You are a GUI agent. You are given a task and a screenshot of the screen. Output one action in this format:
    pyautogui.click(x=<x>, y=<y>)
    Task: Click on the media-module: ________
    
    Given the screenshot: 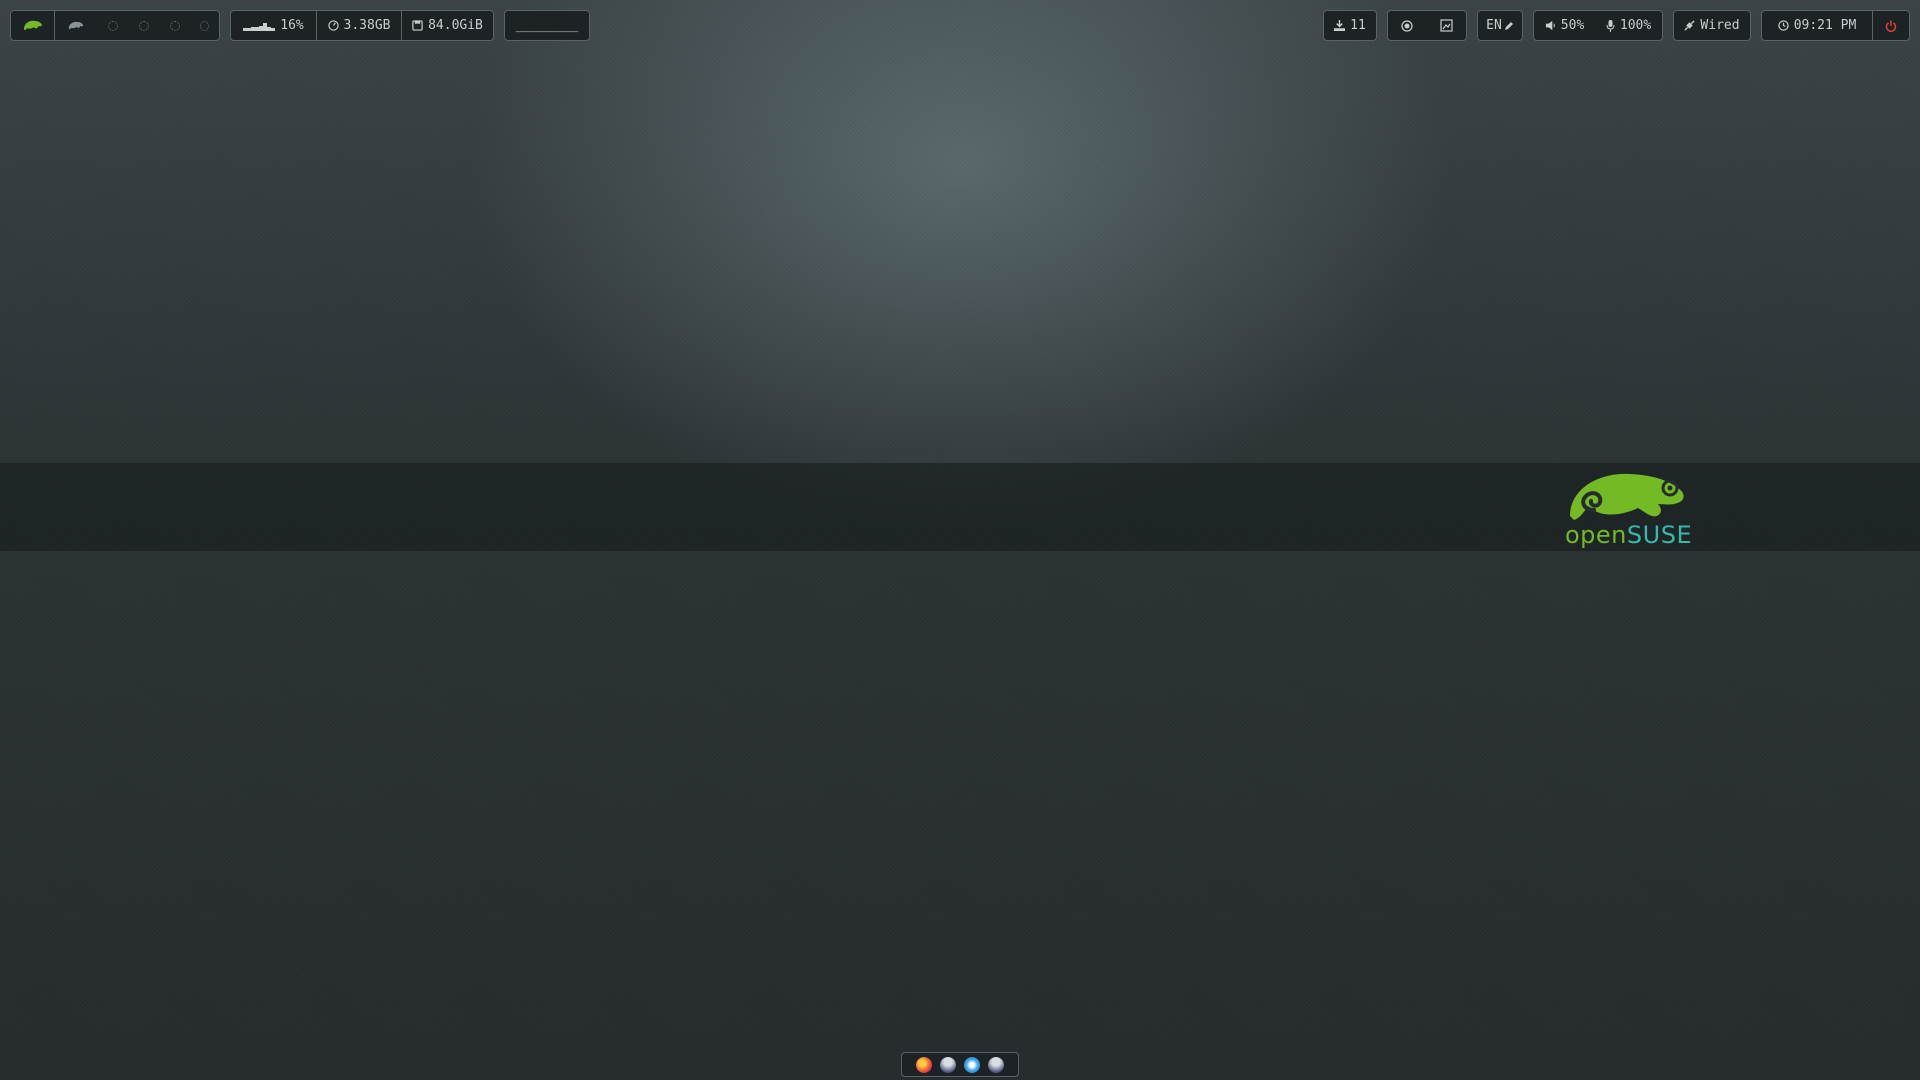 What is the action you would take?
    pyautogui.click(x=547, y=25)
    